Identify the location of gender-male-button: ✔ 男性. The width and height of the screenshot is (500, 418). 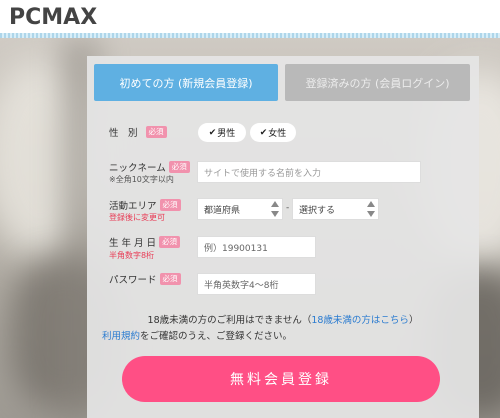
(222, 132).